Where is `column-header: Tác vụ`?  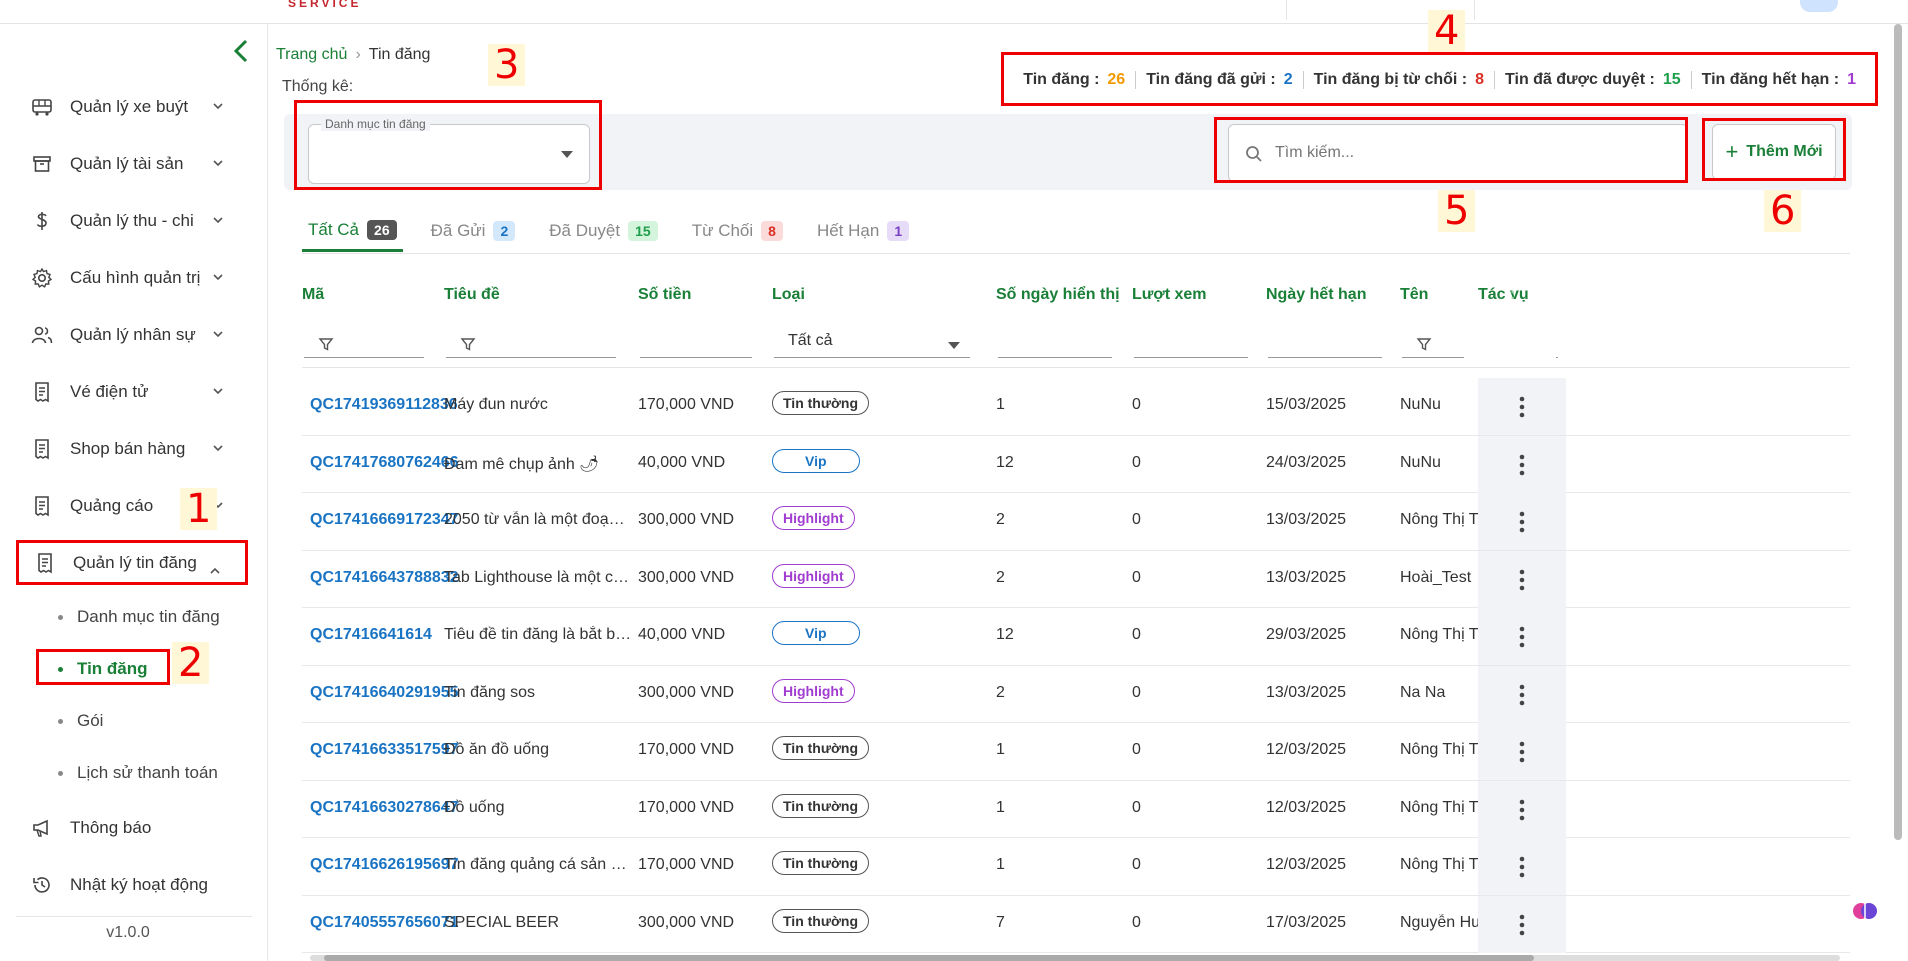 column-header: Tác vụ is located at coordinates (1503, 295).